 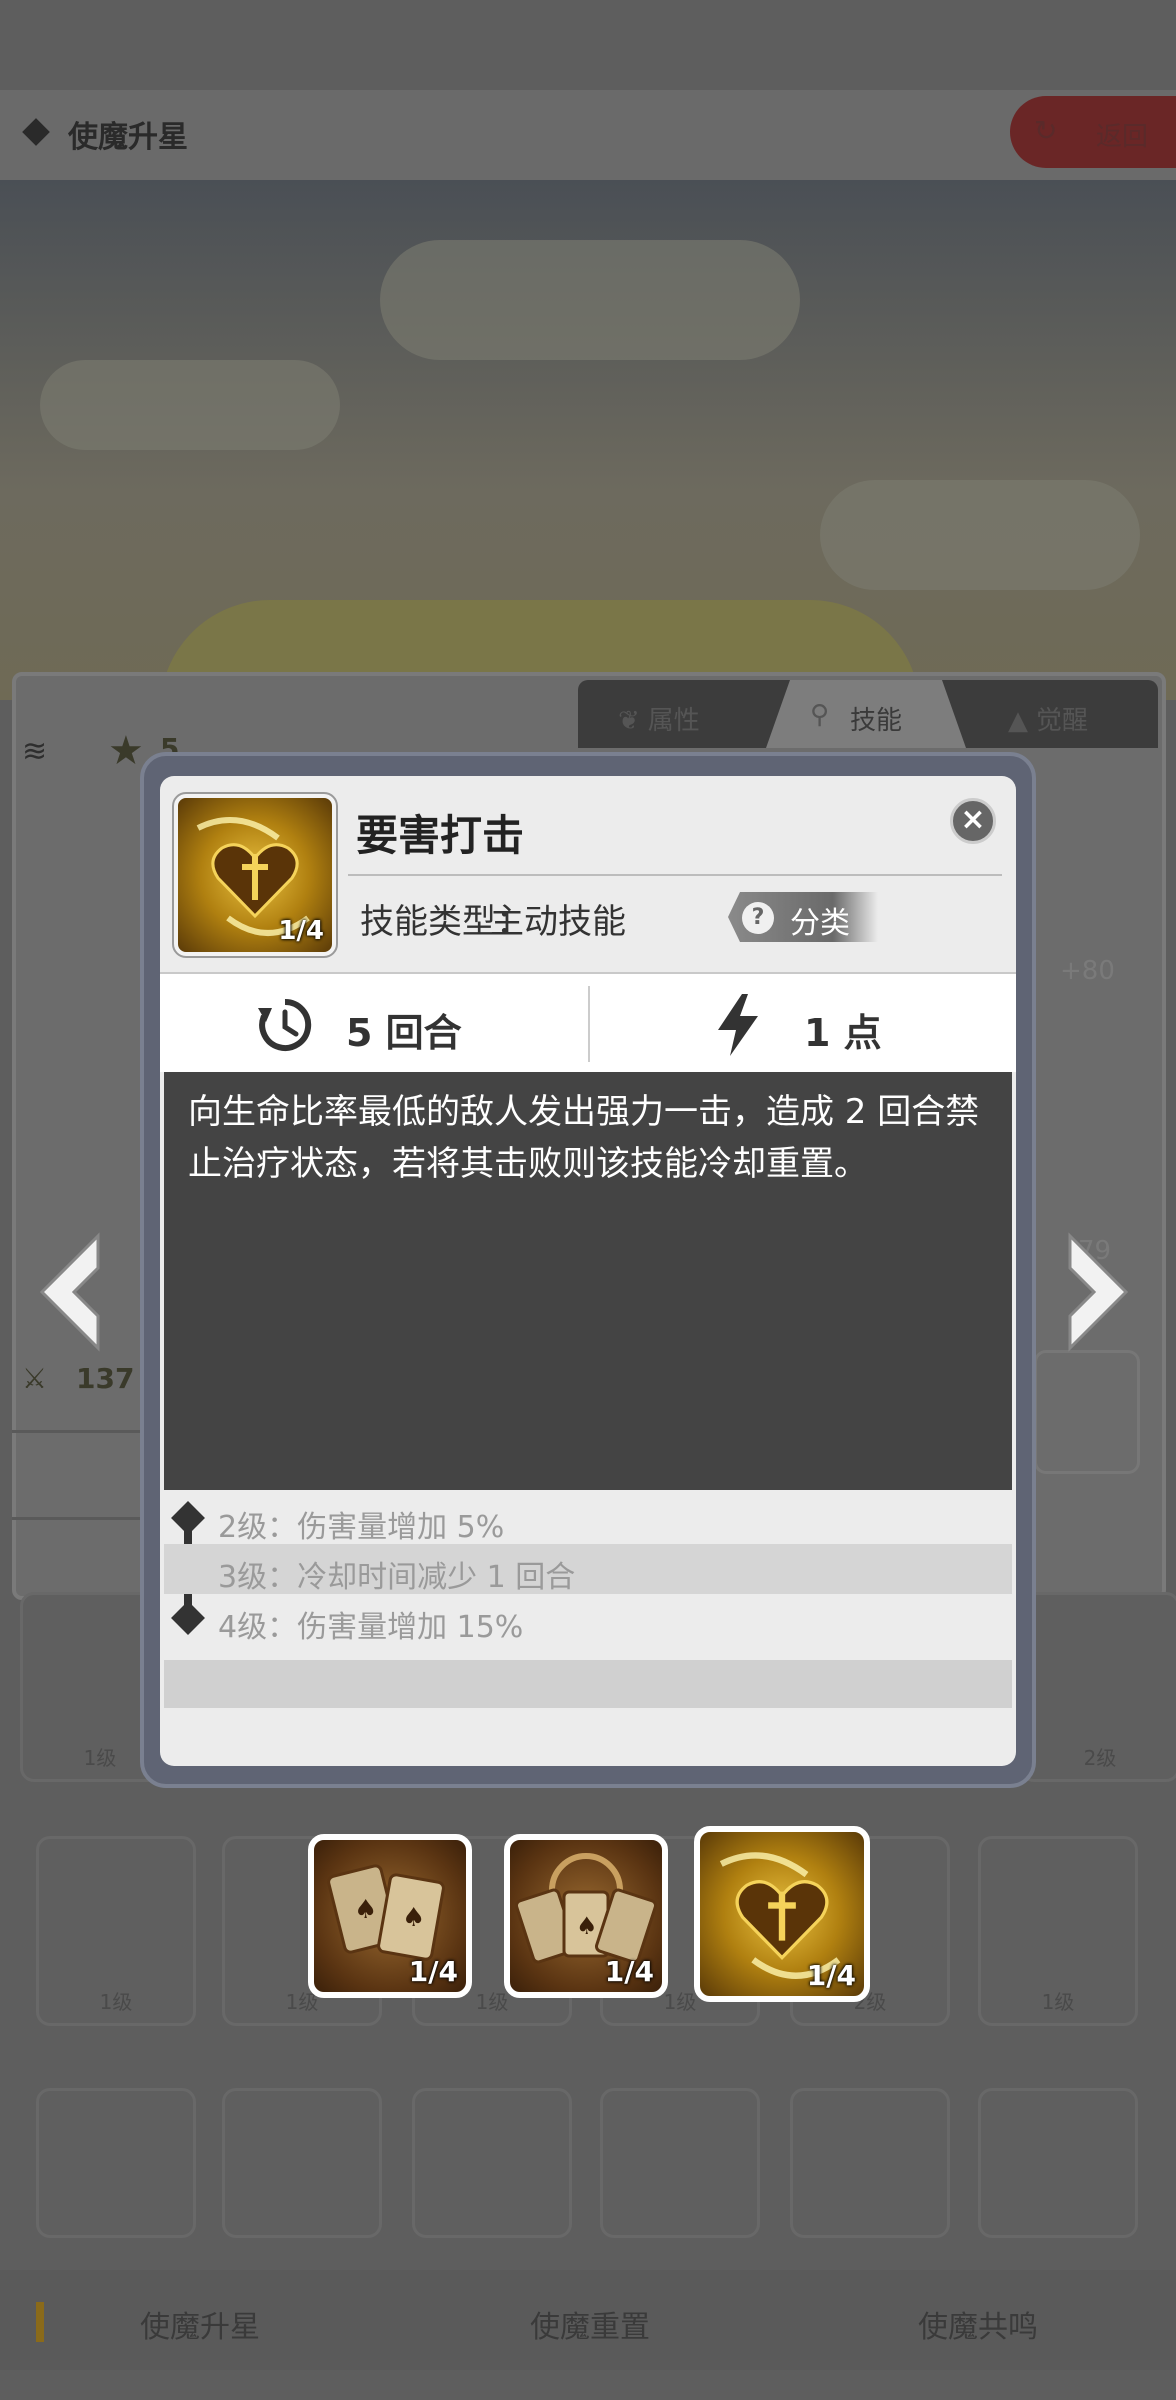 What do you see at coordinates (1046, 130) in the screenshot?
I see `return-icon: ↻` at bounding box center [1046, 130].